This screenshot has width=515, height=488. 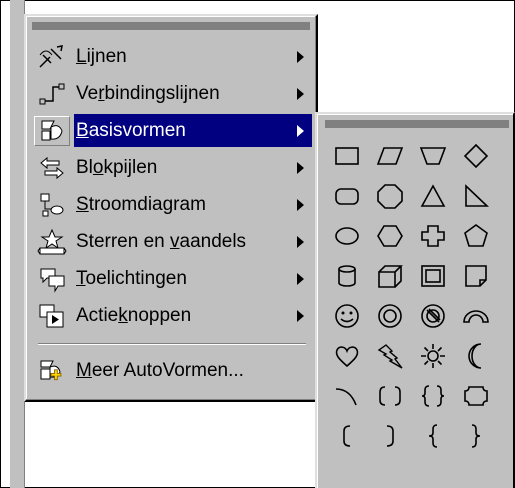 What do you see at coordinates (52, 279) in the screenshot?
I see `callouts-icon` at bounding box center [52, 279].